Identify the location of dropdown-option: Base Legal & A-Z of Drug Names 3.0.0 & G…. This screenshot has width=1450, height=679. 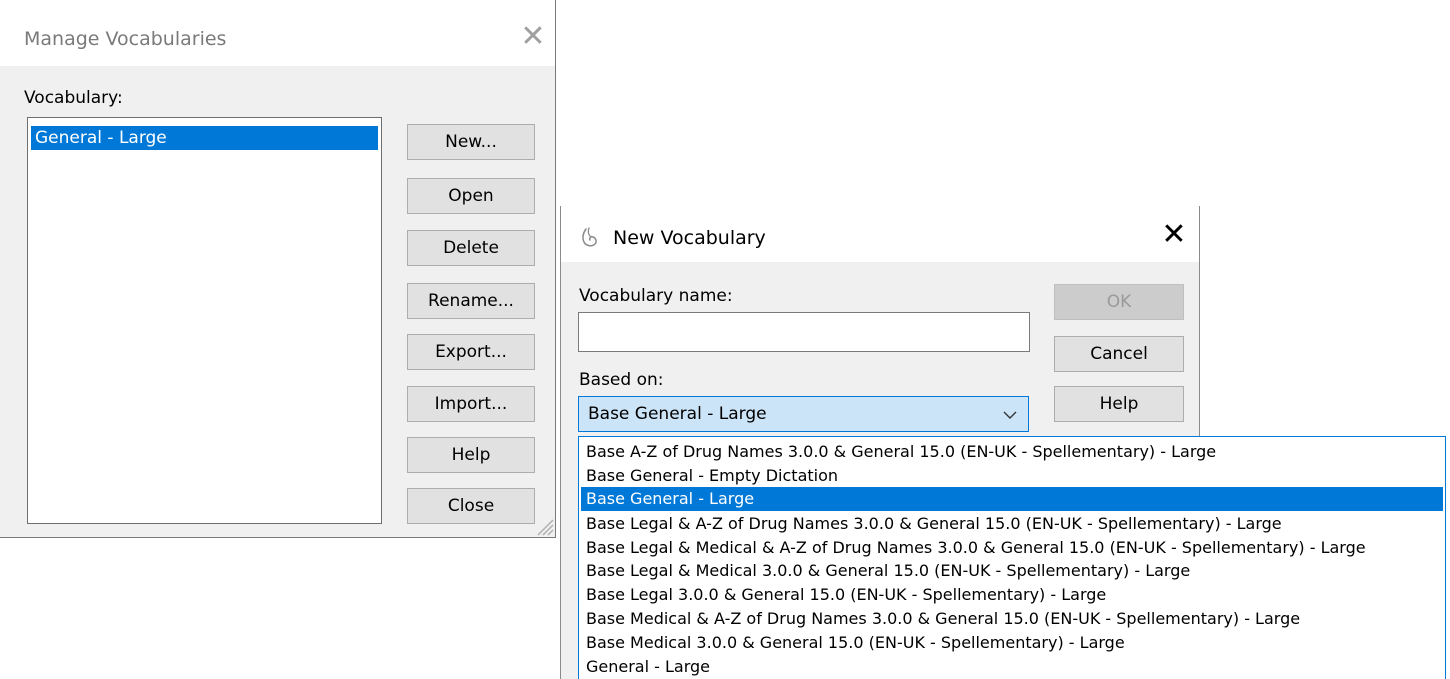
(1012, 524).